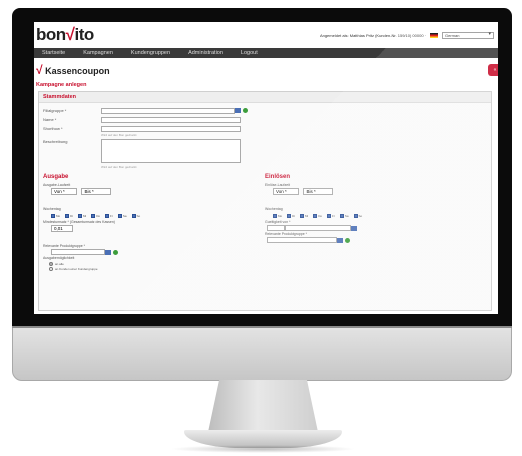  Describe the element at coordinates (493, 70) in the screenshot. I see `back-button: «` at that location.